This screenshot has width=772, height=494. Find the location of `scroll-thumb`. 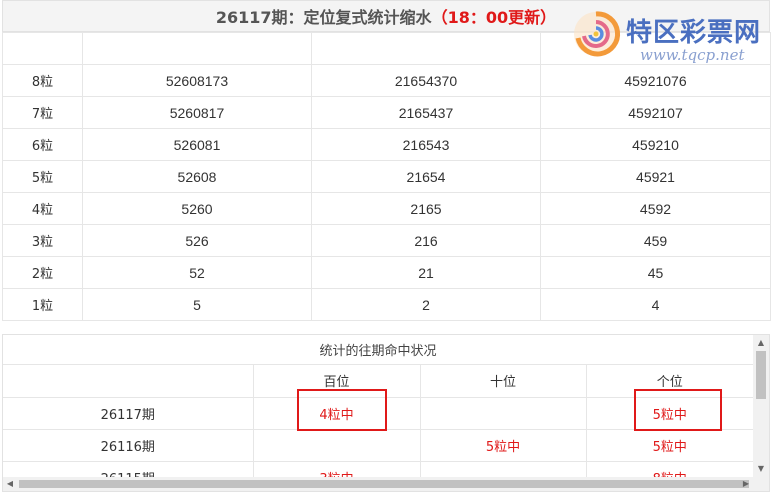

scroll-thumb is located at coordinates (761, 375).